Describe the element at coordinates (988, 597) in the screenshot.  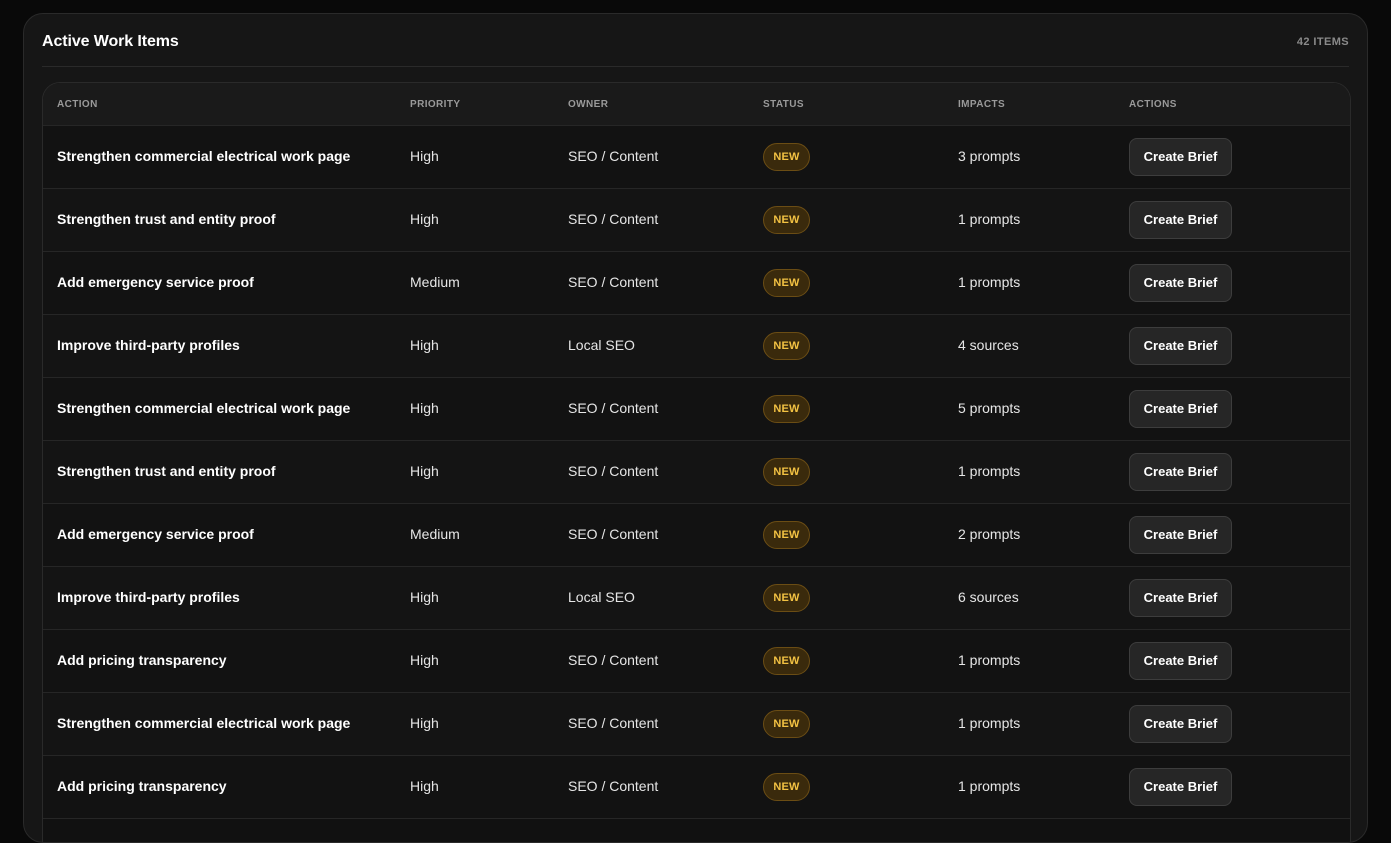
I see `row-impacts: 6 sources` at that location.